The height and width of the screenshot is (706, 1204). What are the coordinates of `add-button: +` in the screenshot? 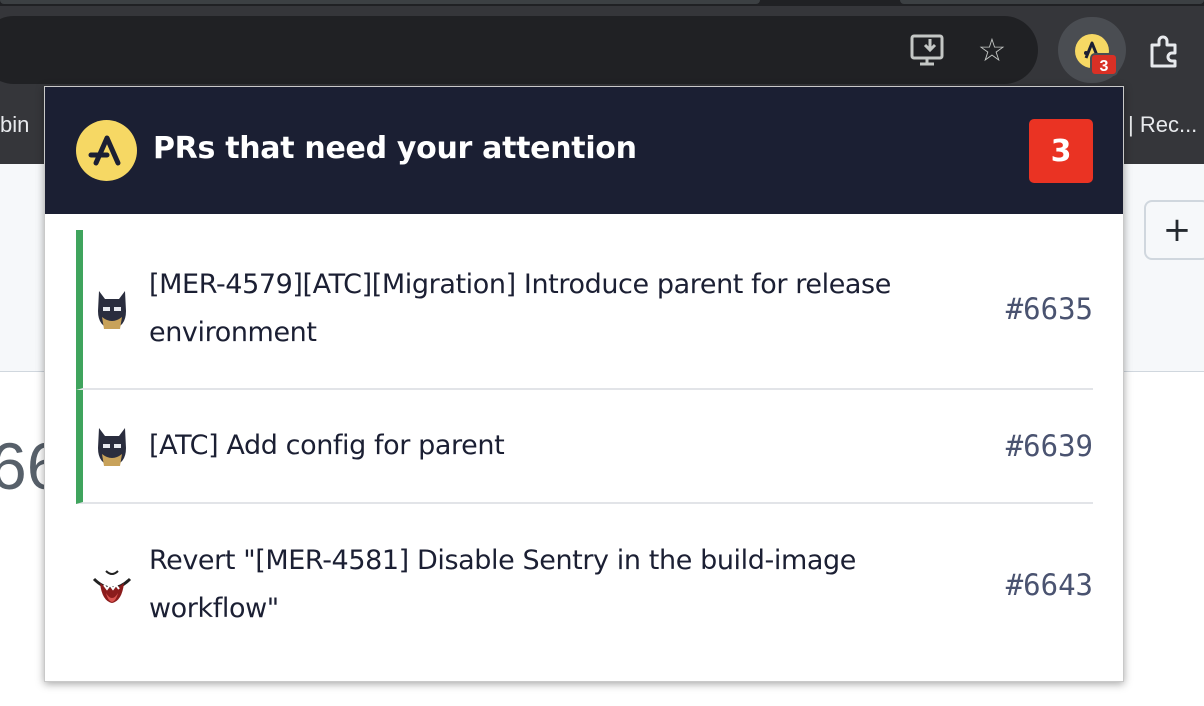 It's located at (1174, 230).